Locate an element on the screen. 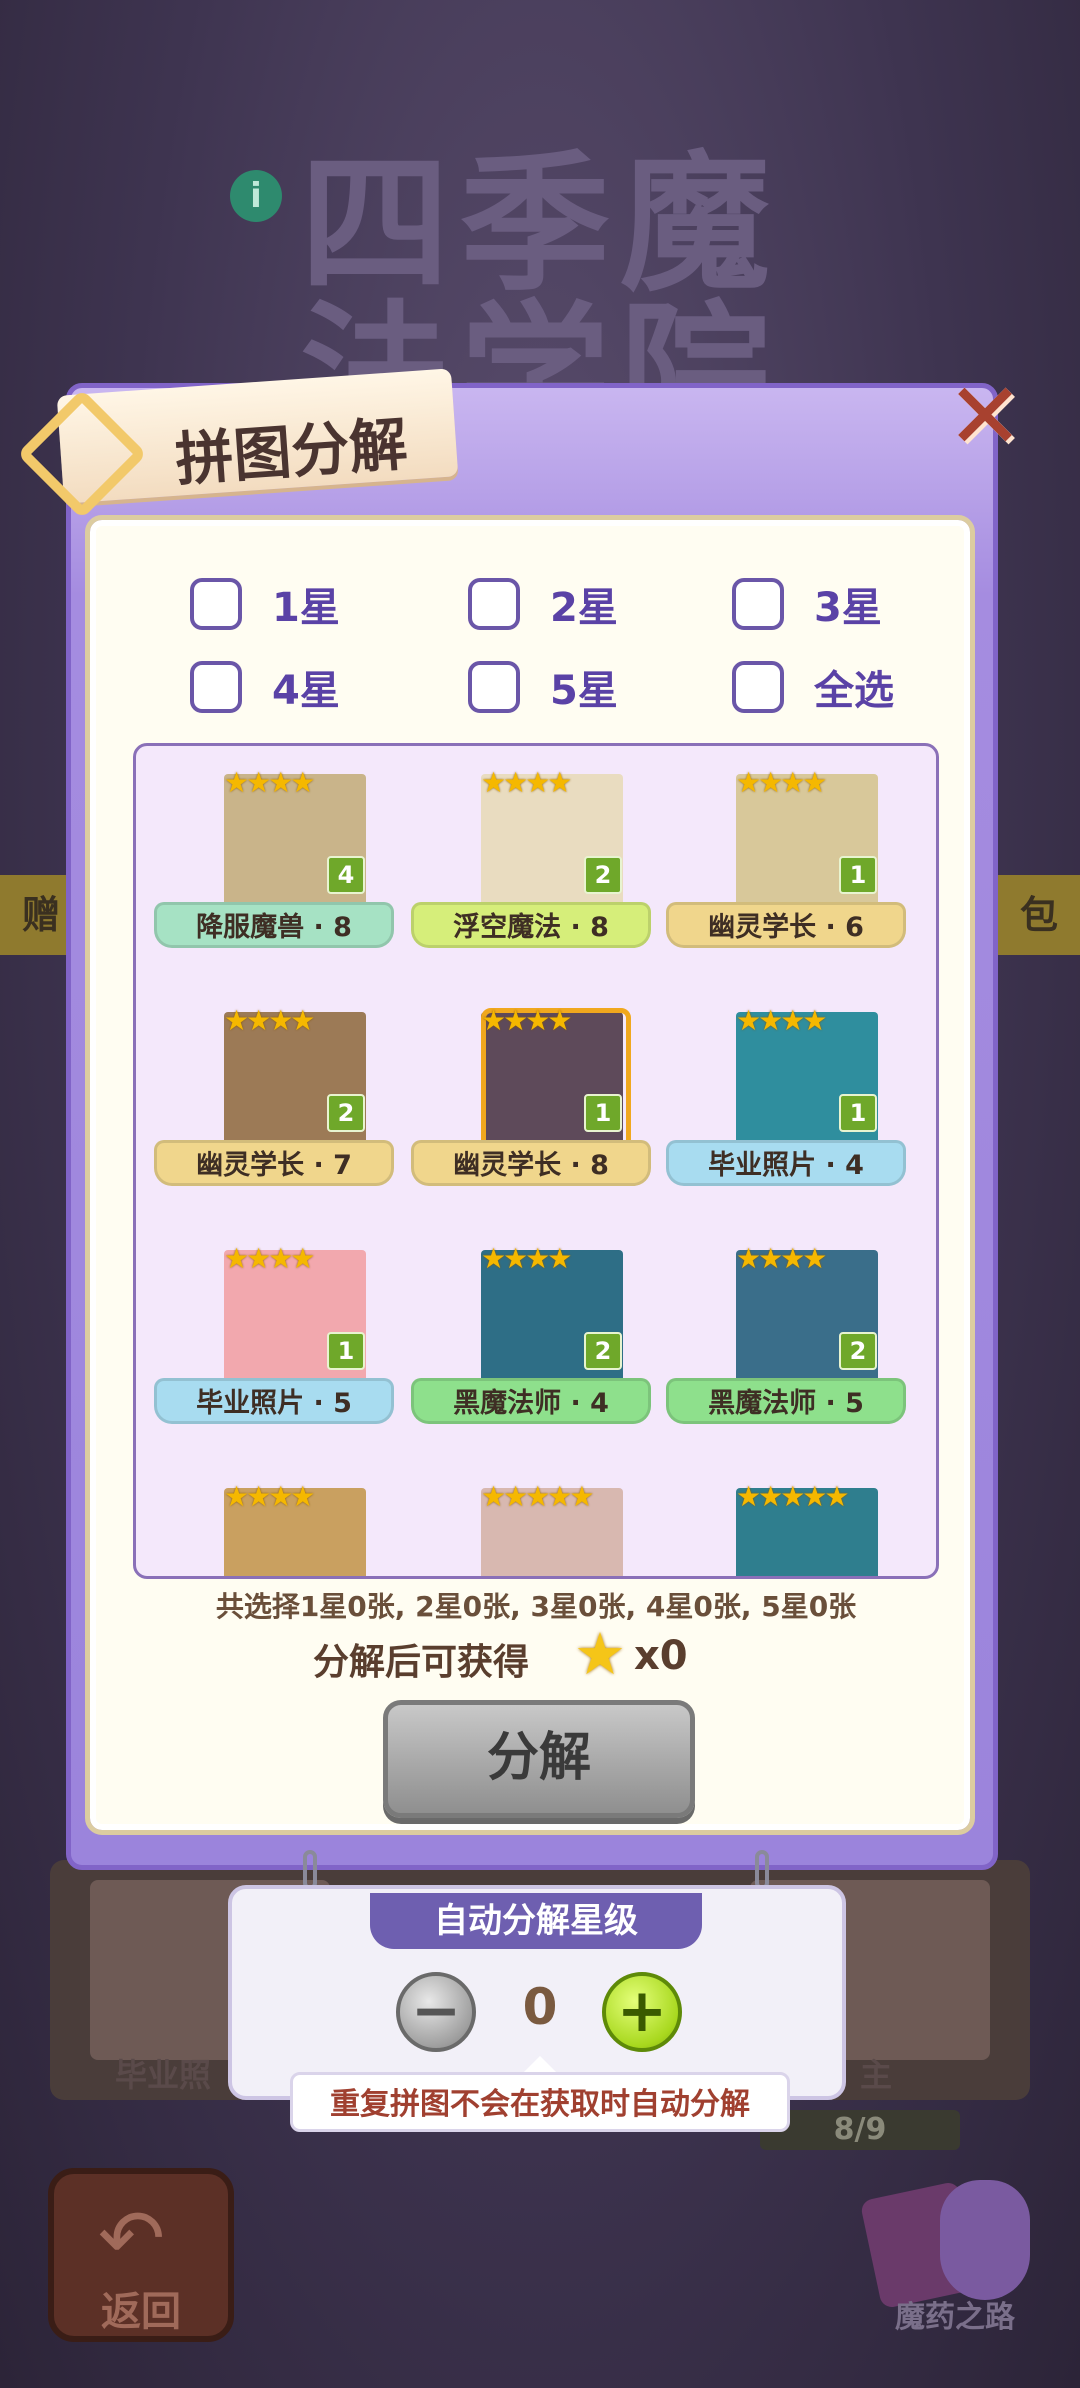 The image size is (1080, 2388). filter-2-star: 2星 is located at coordinates (543, 604).